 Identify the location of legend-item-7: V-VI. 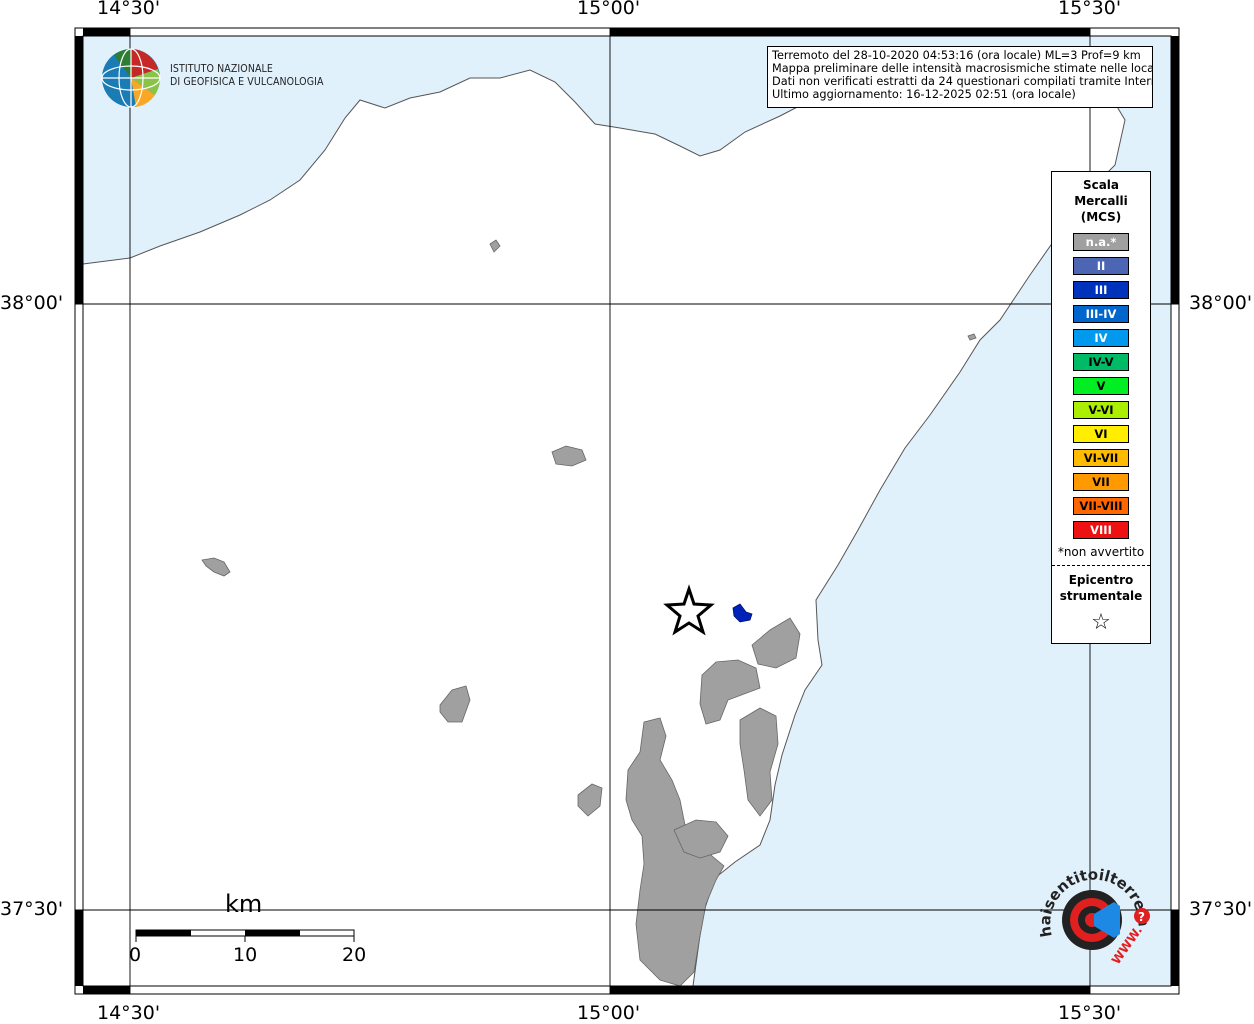
(1101, 410).